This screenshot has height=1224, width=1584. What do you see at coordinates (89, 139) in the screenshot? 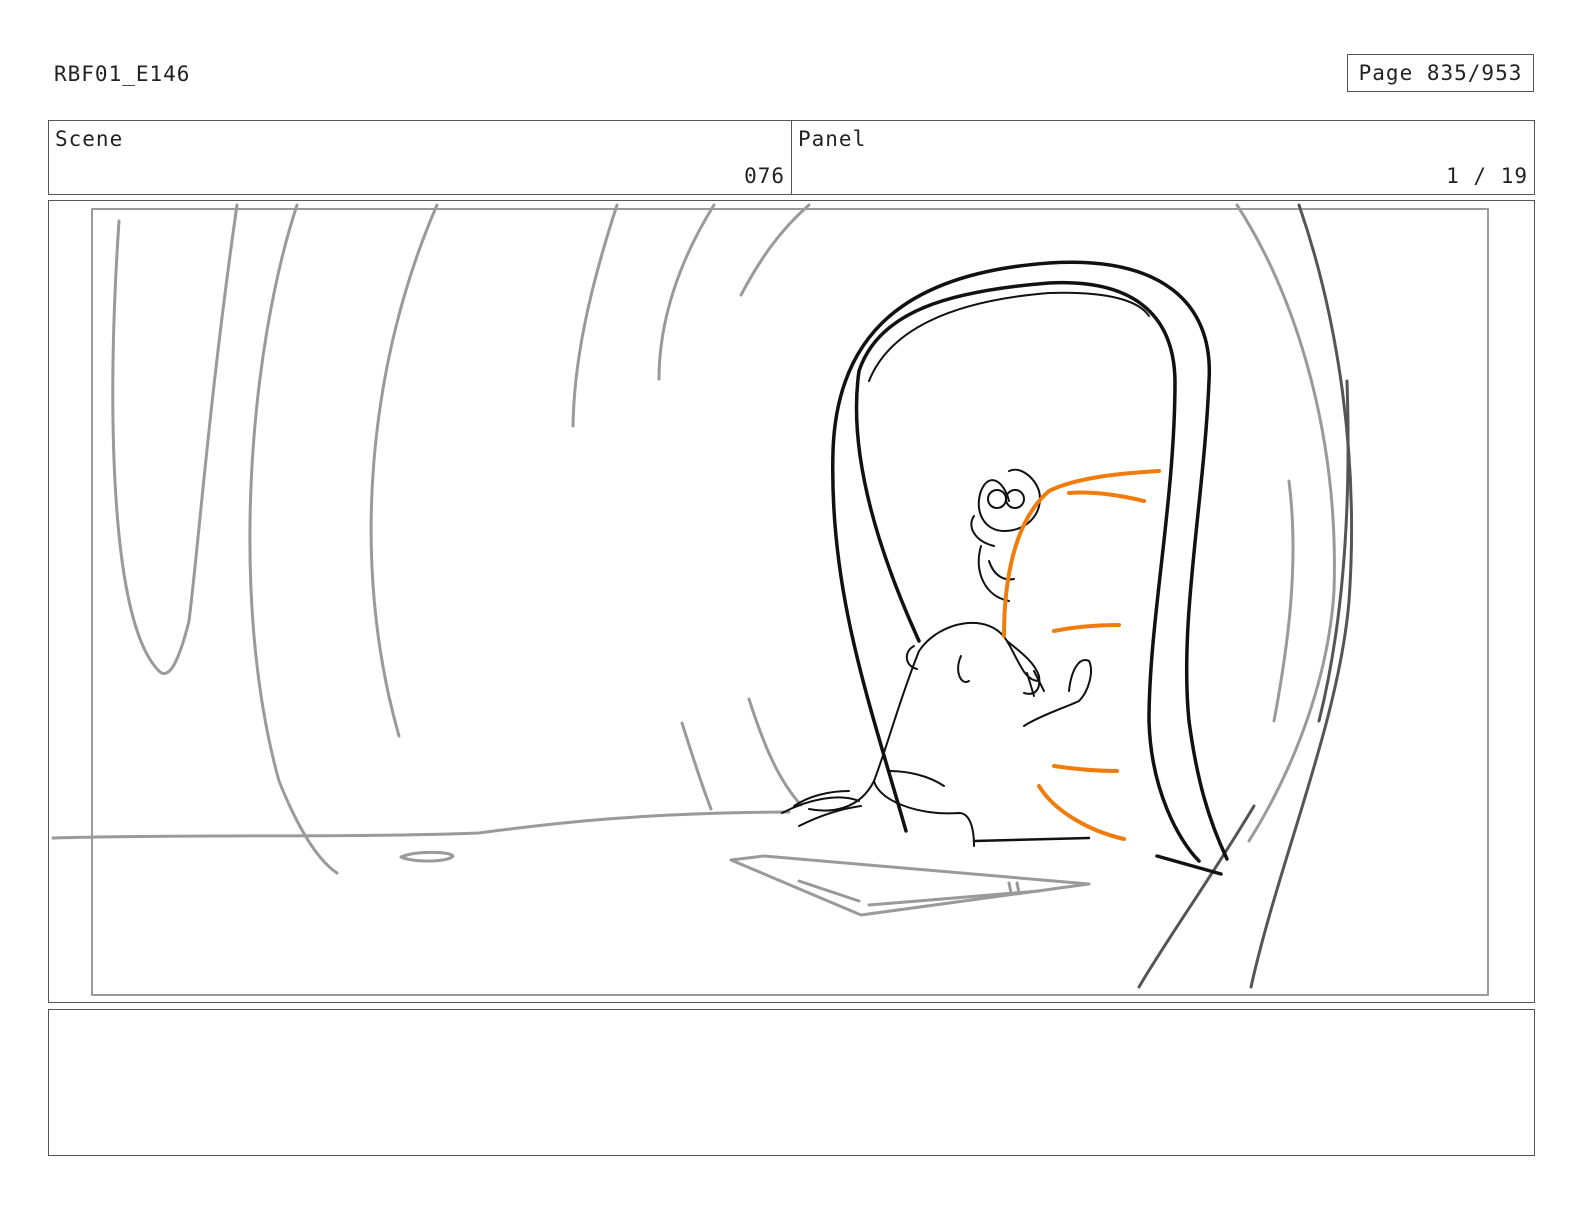
I see `scene-label: Scene` at bounding box center [89, 139].